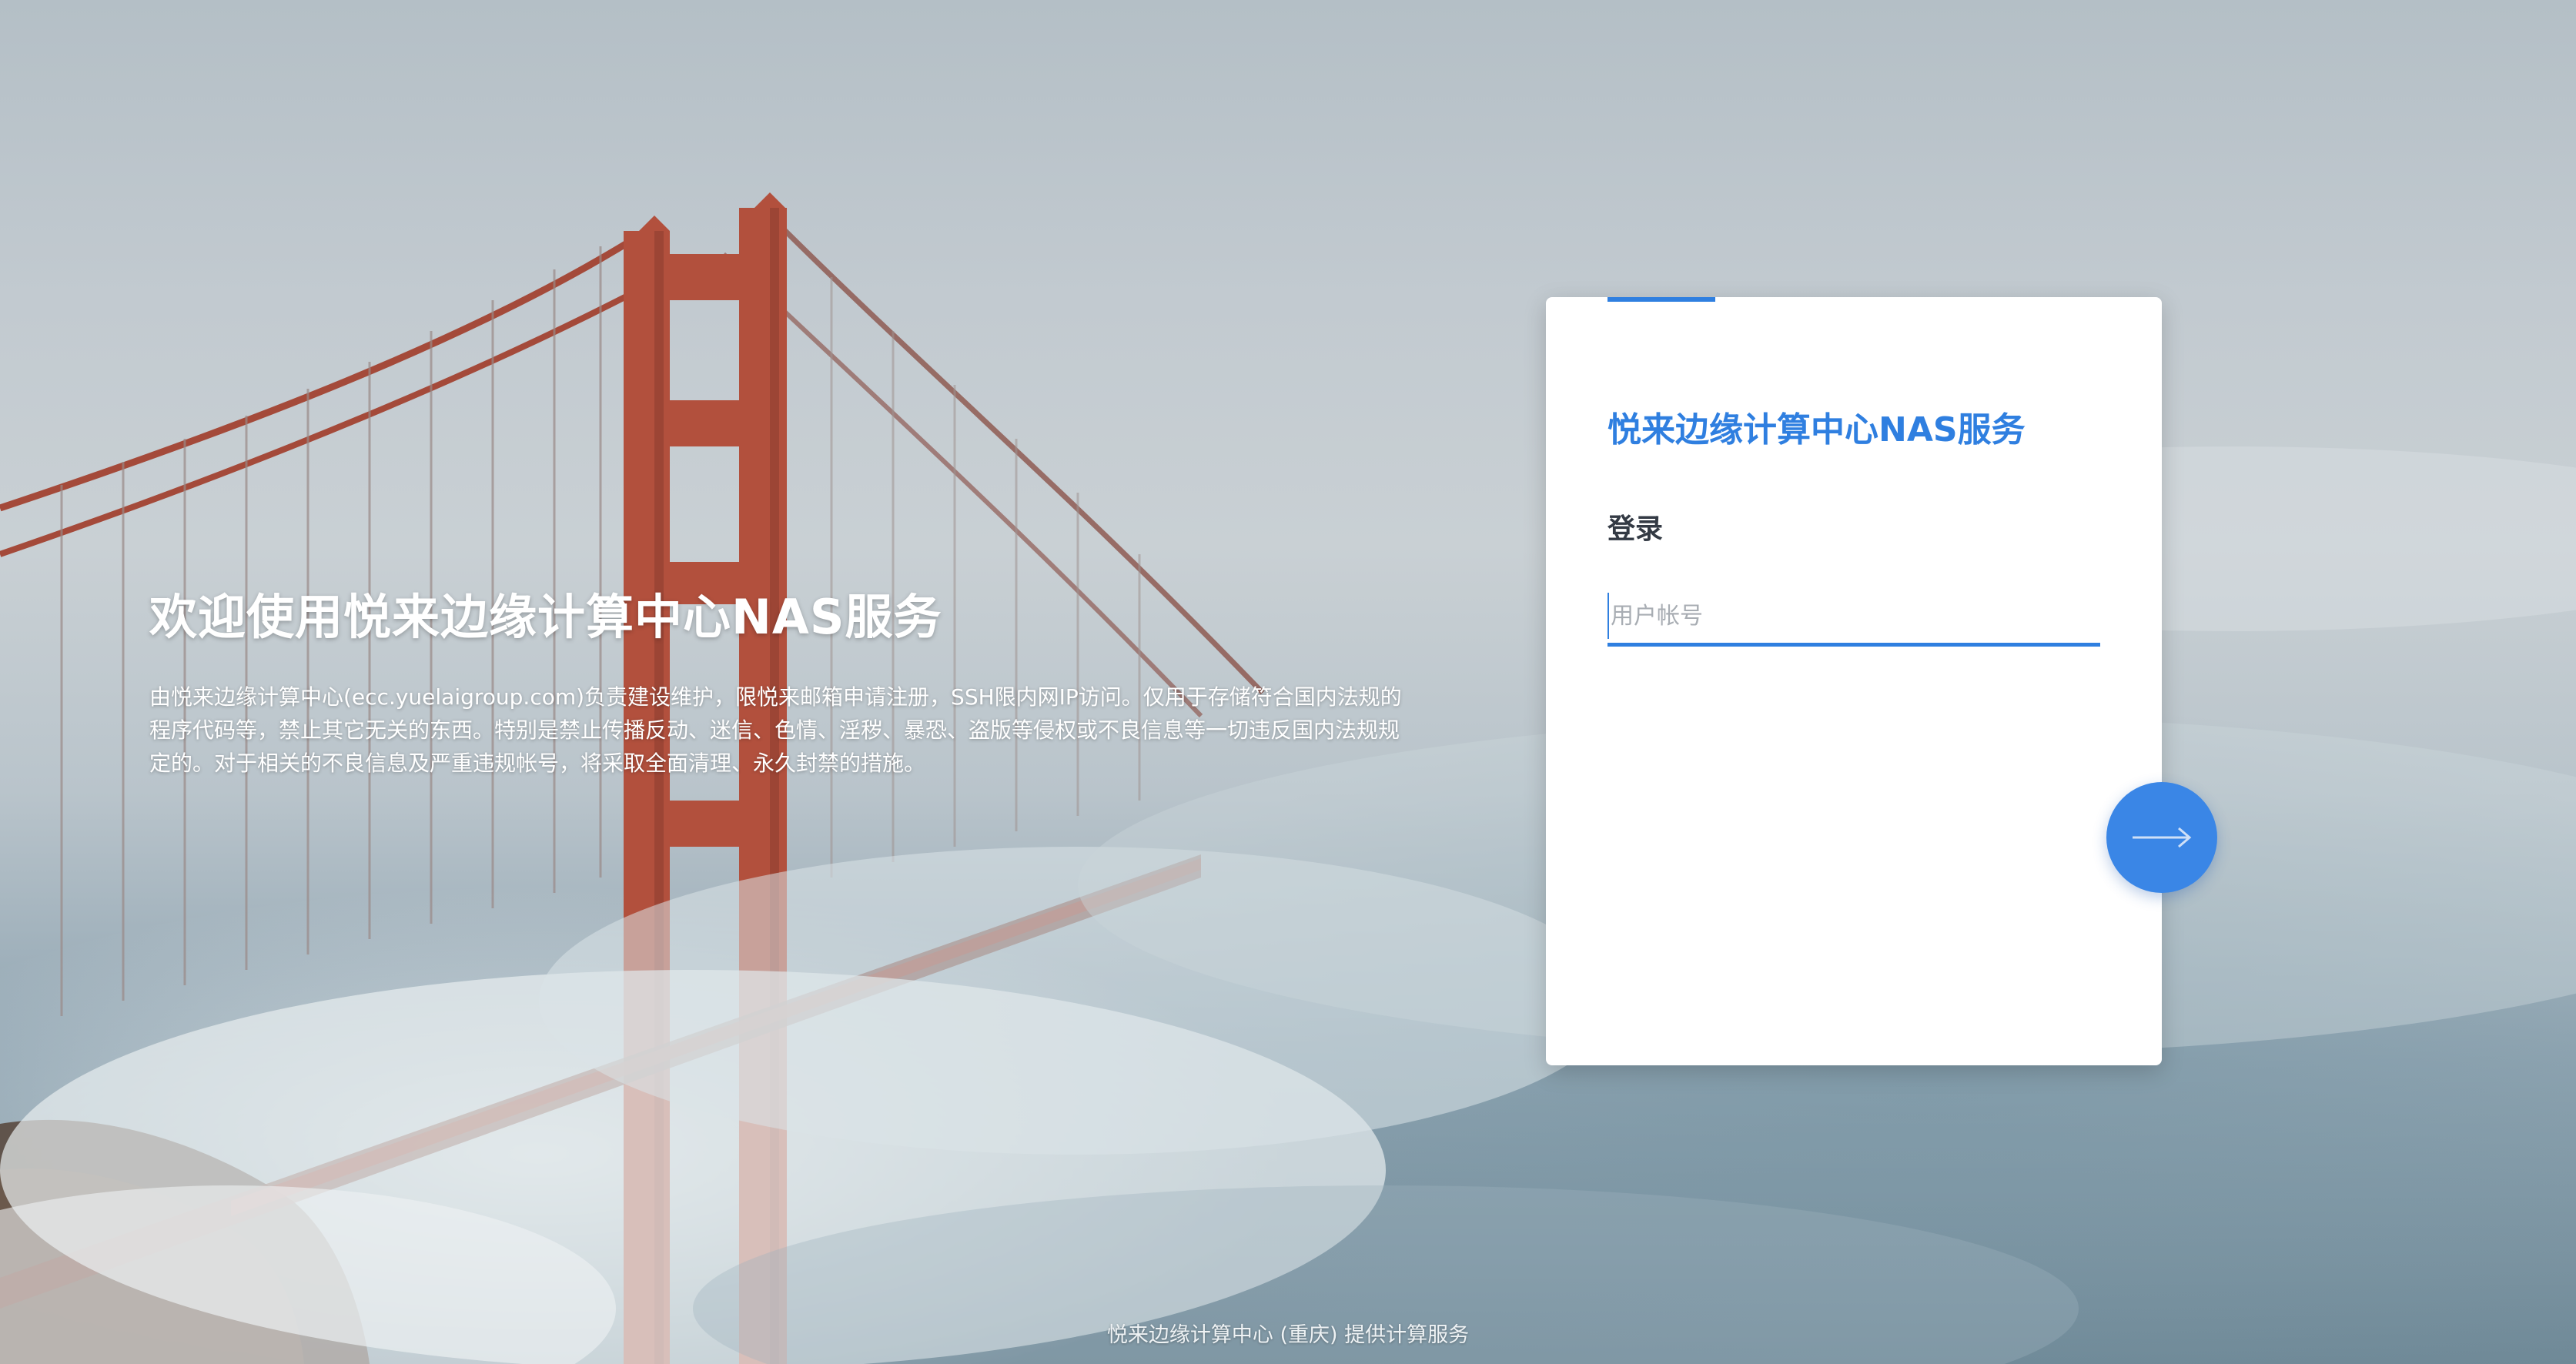  I want to click on brand-title: 悦来边缘计算中心NAS服务, so click(1817, 430).